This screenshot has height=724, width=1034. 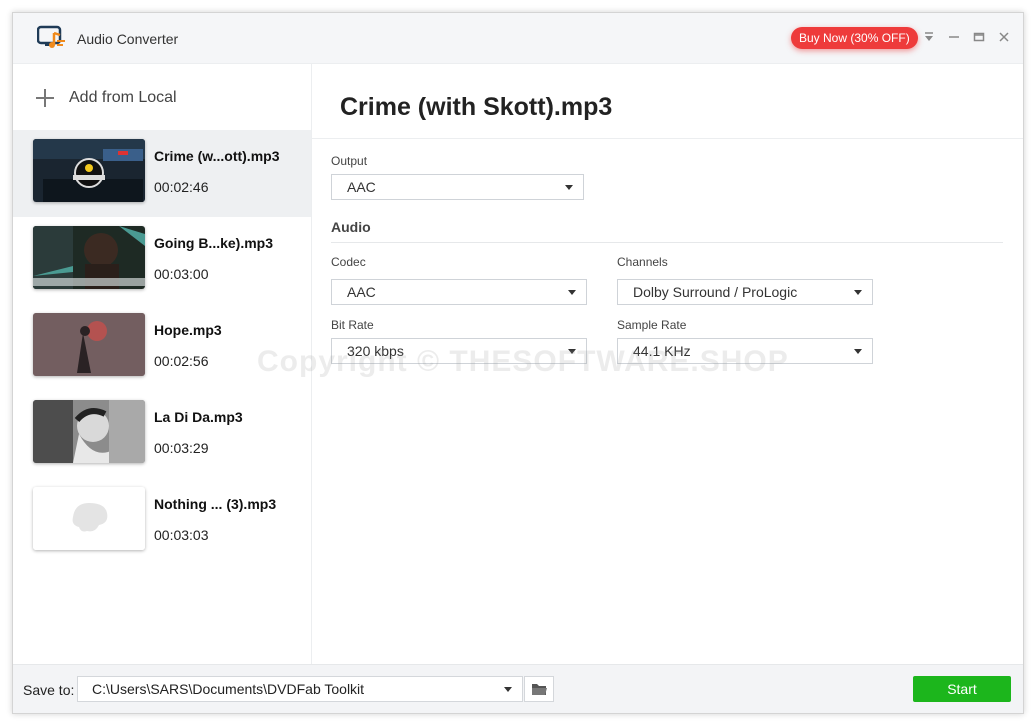 I want to click on minimize-icon, so click(x=954, y=37).